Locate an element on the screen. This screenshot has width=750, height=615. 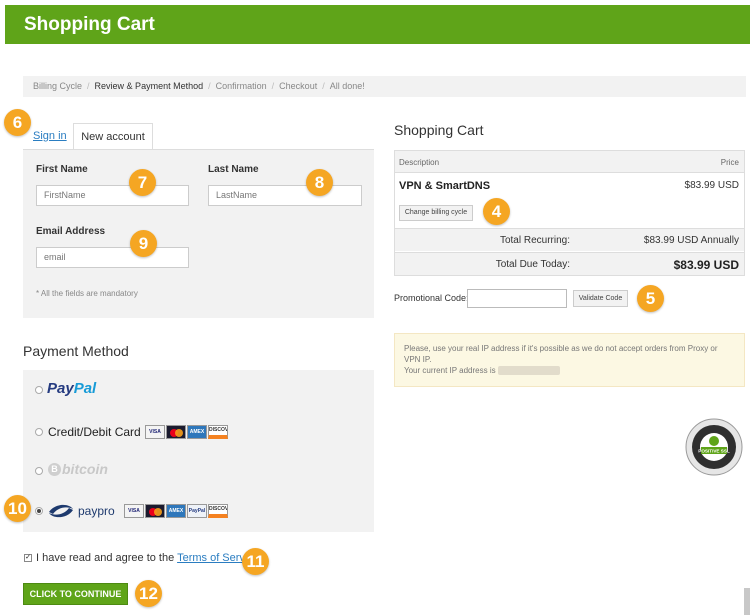
bitcoin-label: bitcoin is located at coordinates (85, 469).